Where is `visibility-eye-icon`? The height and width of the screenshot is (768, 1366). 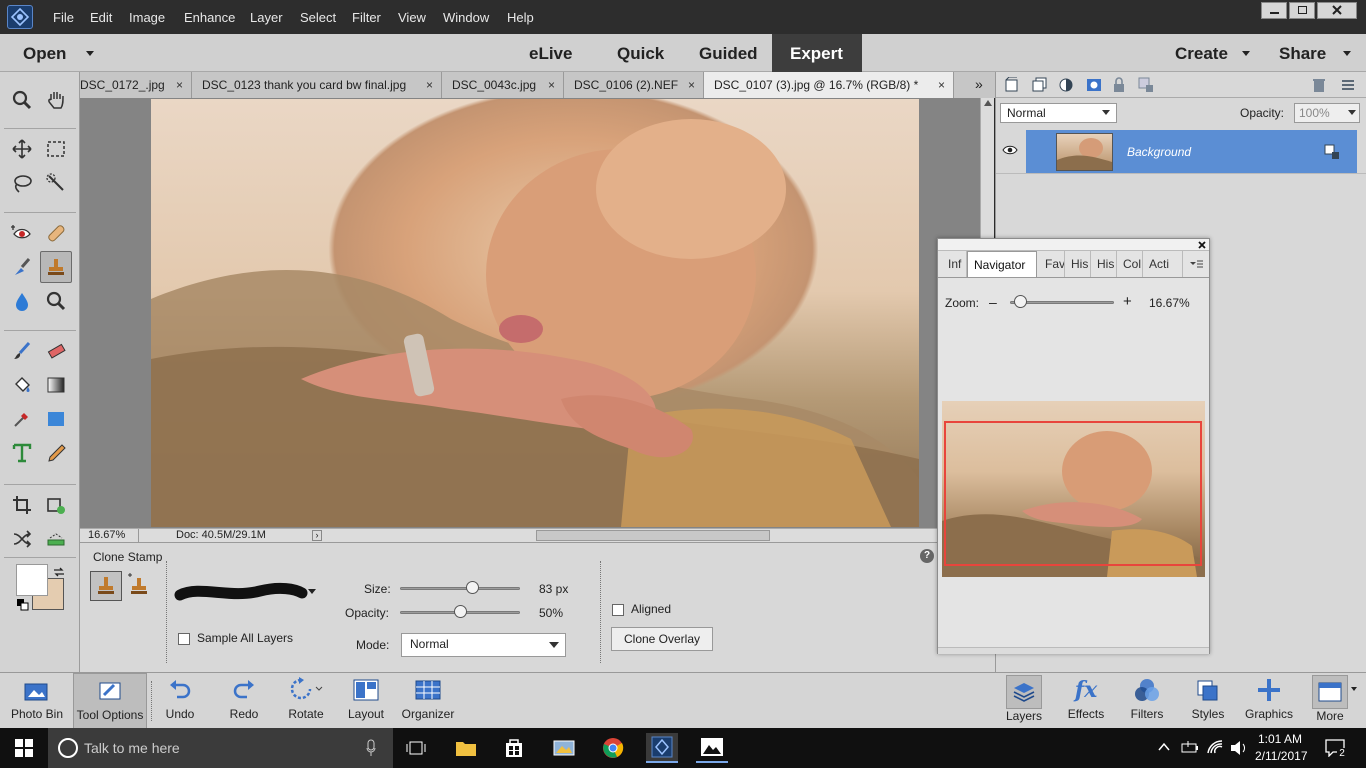
visibility-eye-icon is located at coordinates (1010, 150).